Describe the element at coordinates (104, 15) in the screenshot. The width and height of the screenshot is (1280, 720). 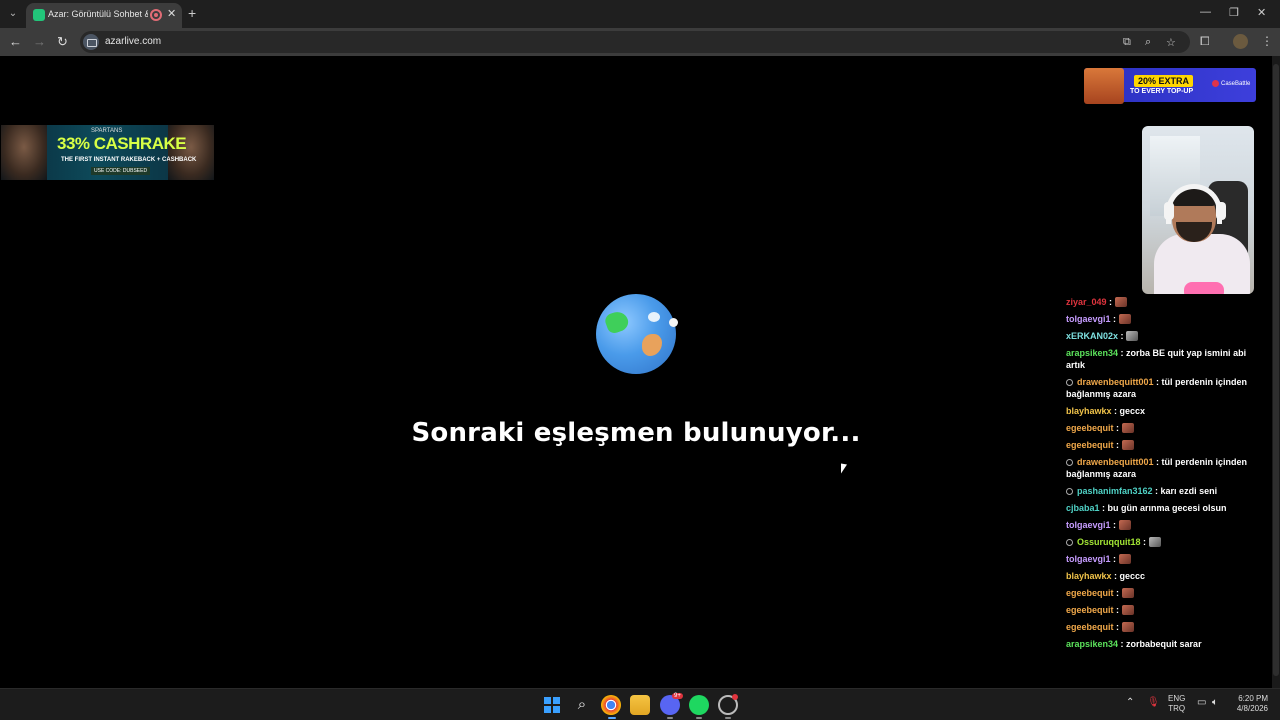
I see `browser-tab: Azar: Görüntülü Sohbet & Y ✕` at that location.